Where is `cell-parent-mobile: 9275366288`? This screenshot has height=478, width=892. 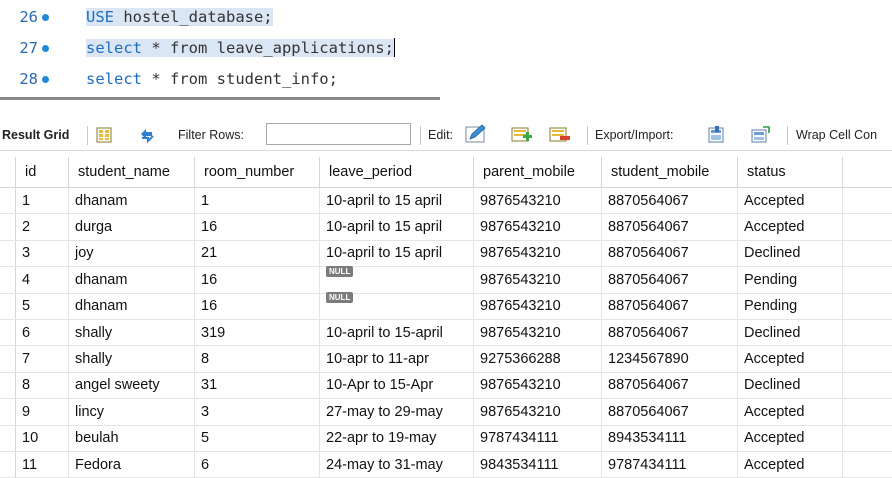
cell-parent-mobile: 9275366288 is located at coordinates (538, 359).